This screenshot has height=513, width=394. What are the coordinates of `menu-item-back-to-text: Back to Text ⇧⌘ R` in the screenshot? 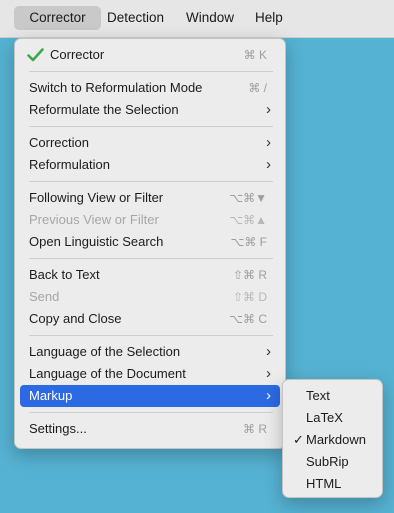 It's located at (150, 275).